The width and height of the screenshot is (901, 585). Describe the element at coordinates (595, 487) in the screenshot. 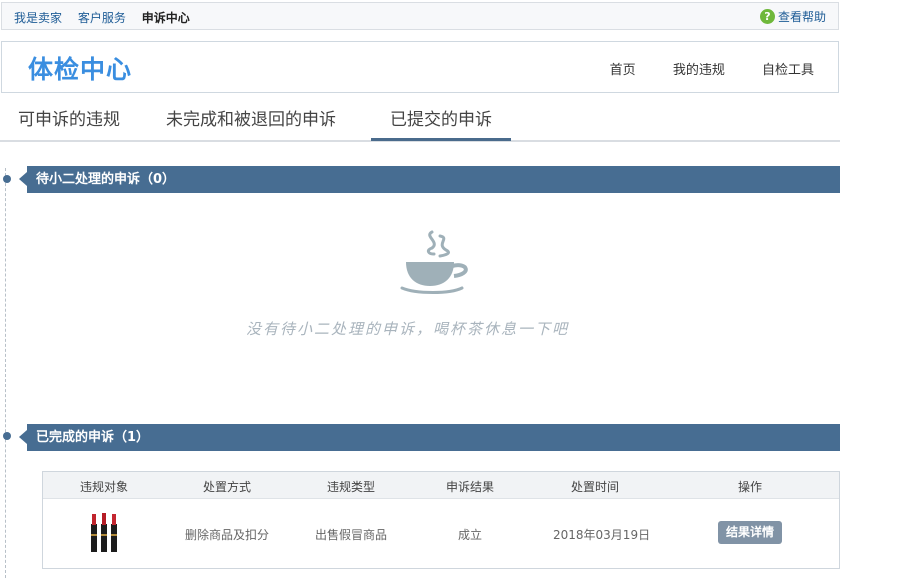

I see `column-disposal-time: 处置时间` at that location.